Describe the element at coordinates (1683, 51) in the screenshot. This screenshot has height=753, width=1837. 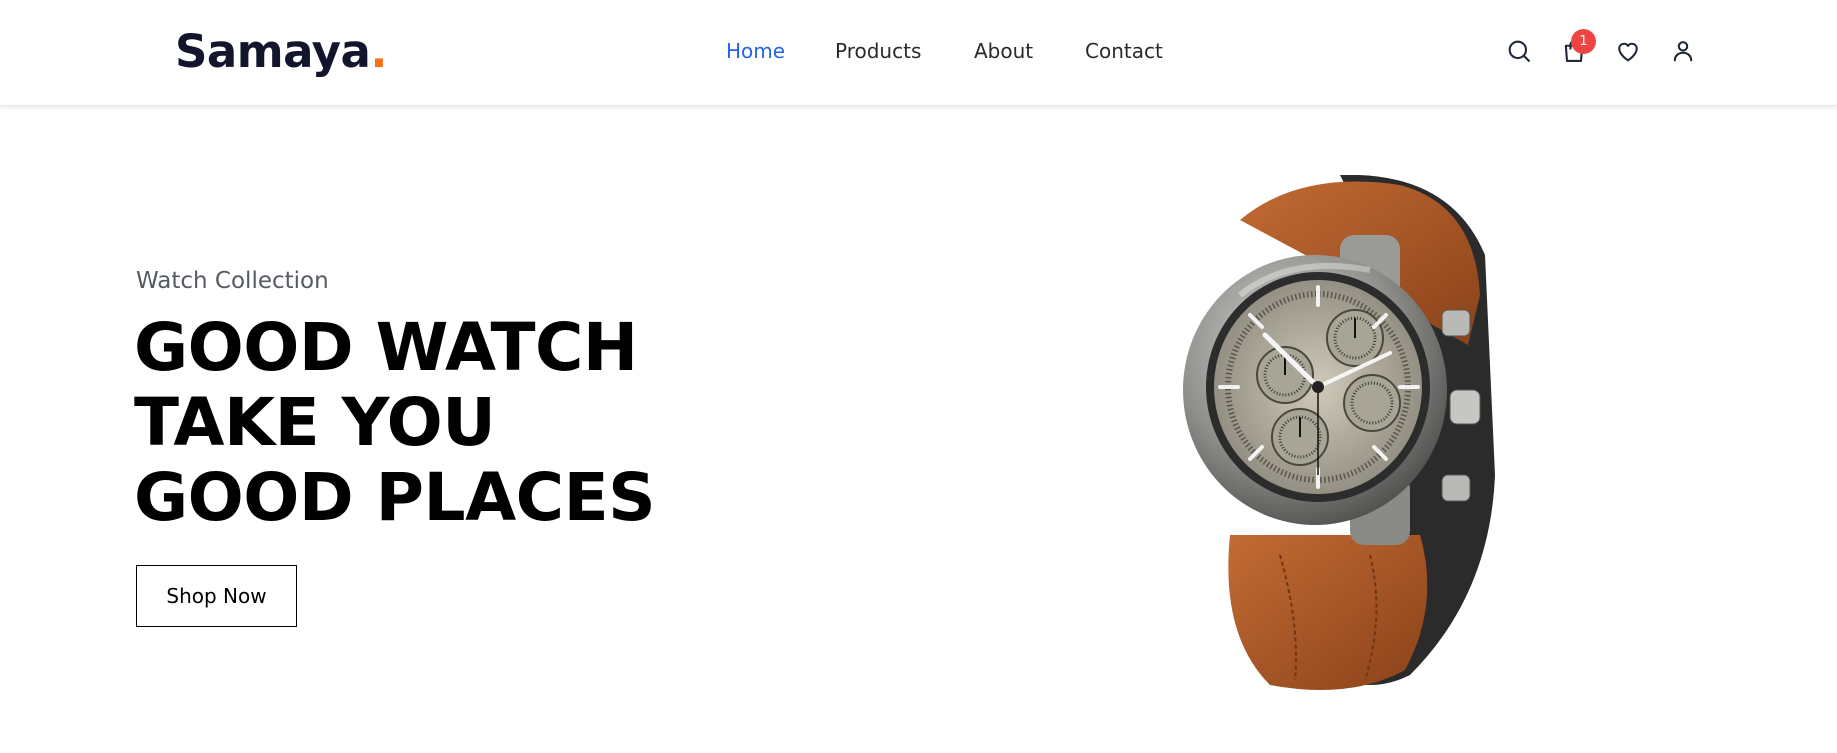
I see `user-icon` at that location.